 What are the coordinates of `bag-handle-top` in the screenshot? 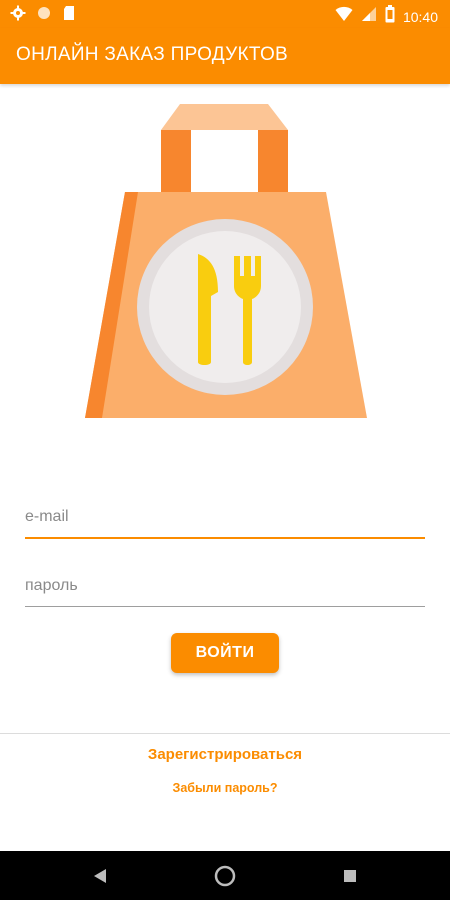 It's located at (224, 117).